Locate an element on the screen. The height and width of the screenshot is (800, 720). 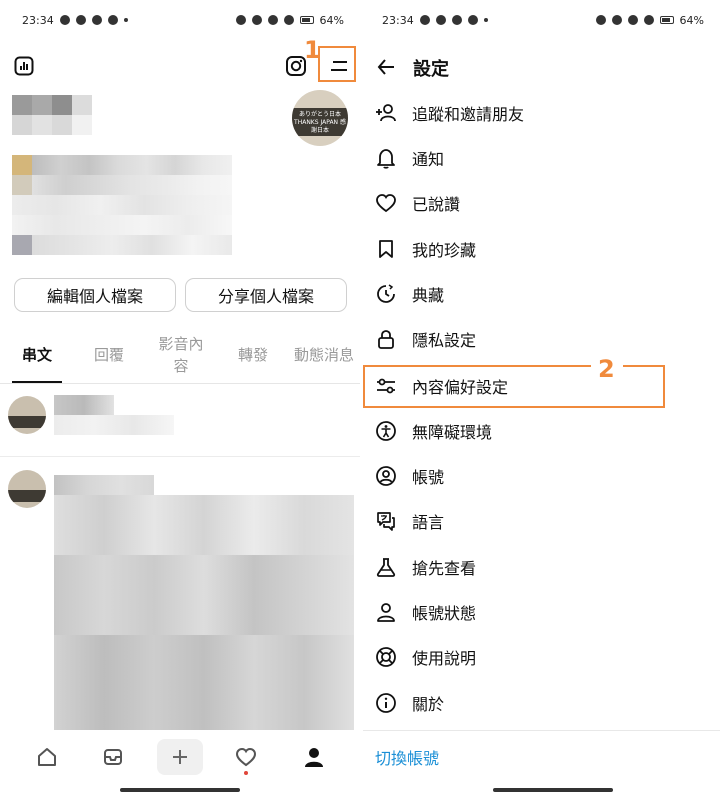
menu-item-label: 帳號 is located at coordinates (428, 477).